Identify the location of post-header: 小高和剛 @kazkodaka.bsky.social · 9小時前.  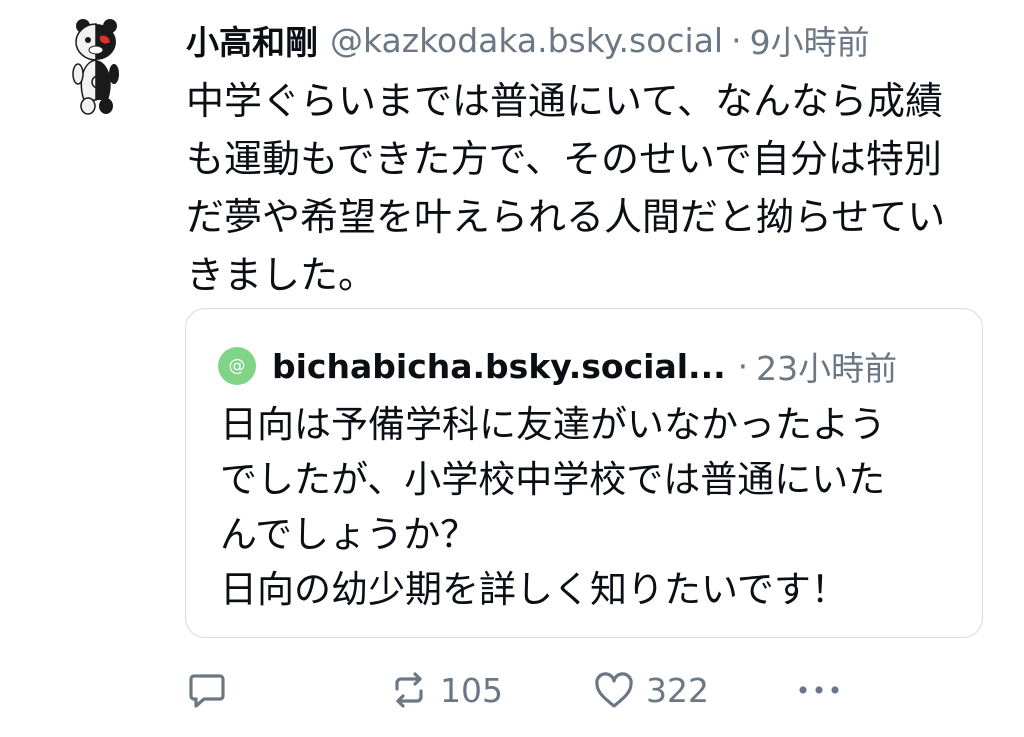
(591, 40).